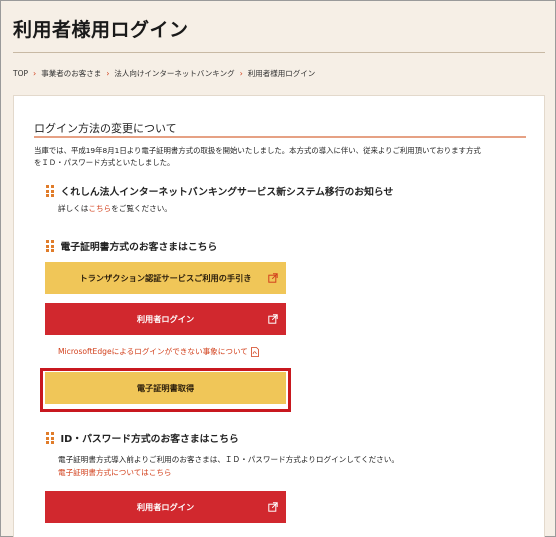 The width and height of the screenshot is (556, 537). What do you see at coordinates (141, 208) in the screenshot?
I see `news-text-after: をご覧ください。` at bounding box center [141, 208].